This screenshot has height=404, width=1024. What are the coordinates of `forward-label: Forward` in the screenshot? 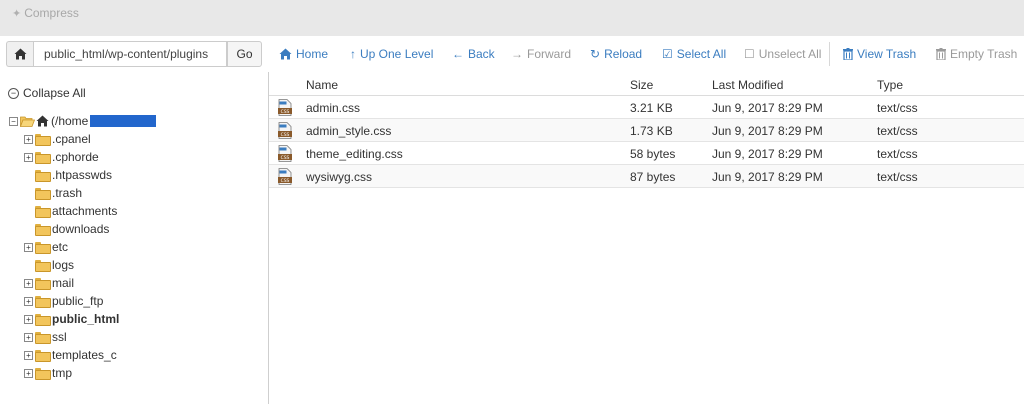 It's located at (549, 54).